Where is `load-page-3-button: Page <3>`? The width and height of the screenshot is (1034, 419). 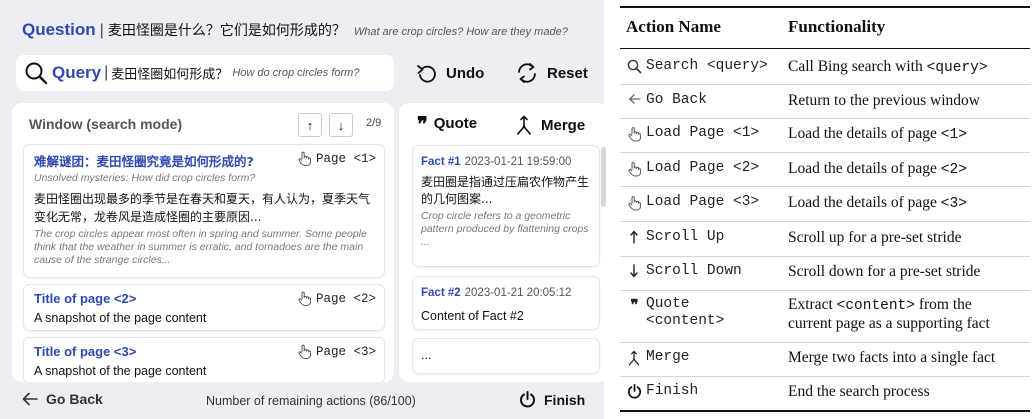
load-page-3-button: Page <3> is located at coordinates (337, 351).